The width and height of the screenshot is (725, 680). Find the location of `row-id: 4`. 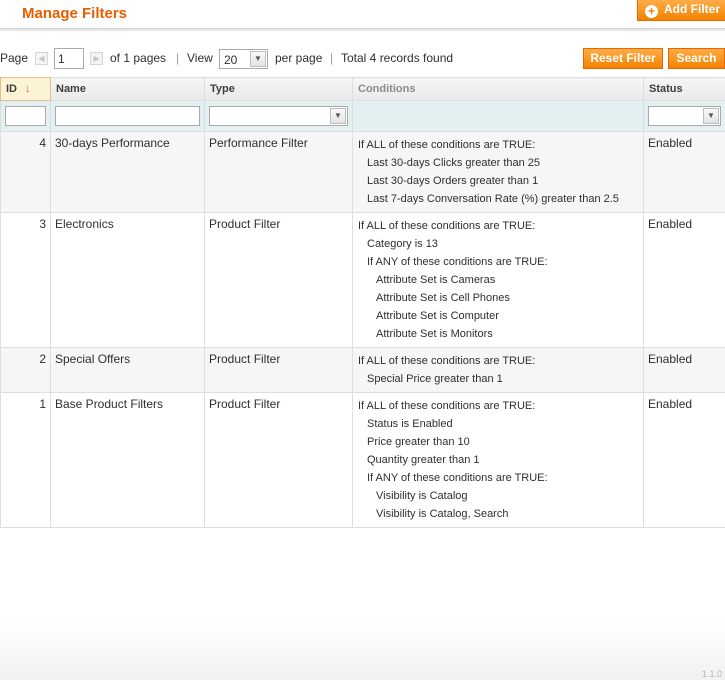

row-id: 4 is located at coordinates (25, 172).